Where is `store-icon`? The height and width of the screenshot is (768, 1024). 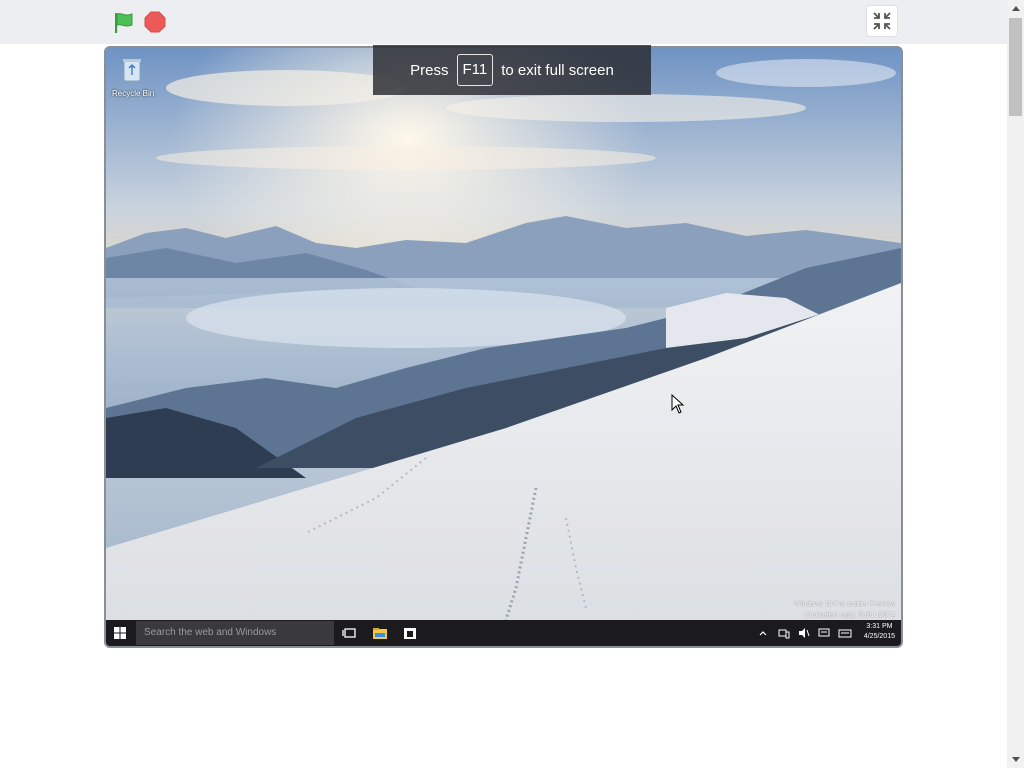
store-icon is located at coordinates (410, 633).